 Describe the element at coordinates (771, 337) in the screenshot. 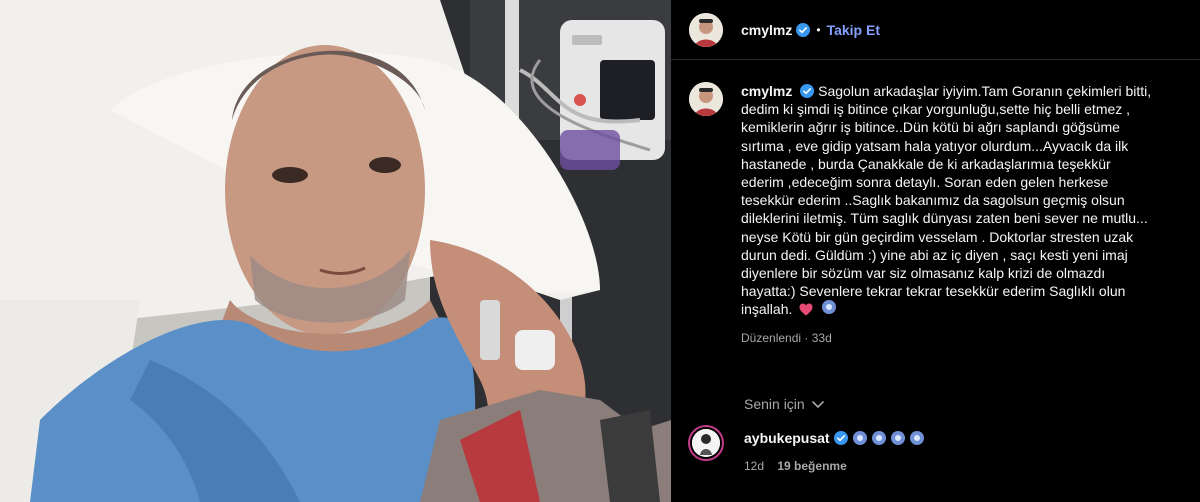

I see `edited-label: Düzenlendi` at that location.